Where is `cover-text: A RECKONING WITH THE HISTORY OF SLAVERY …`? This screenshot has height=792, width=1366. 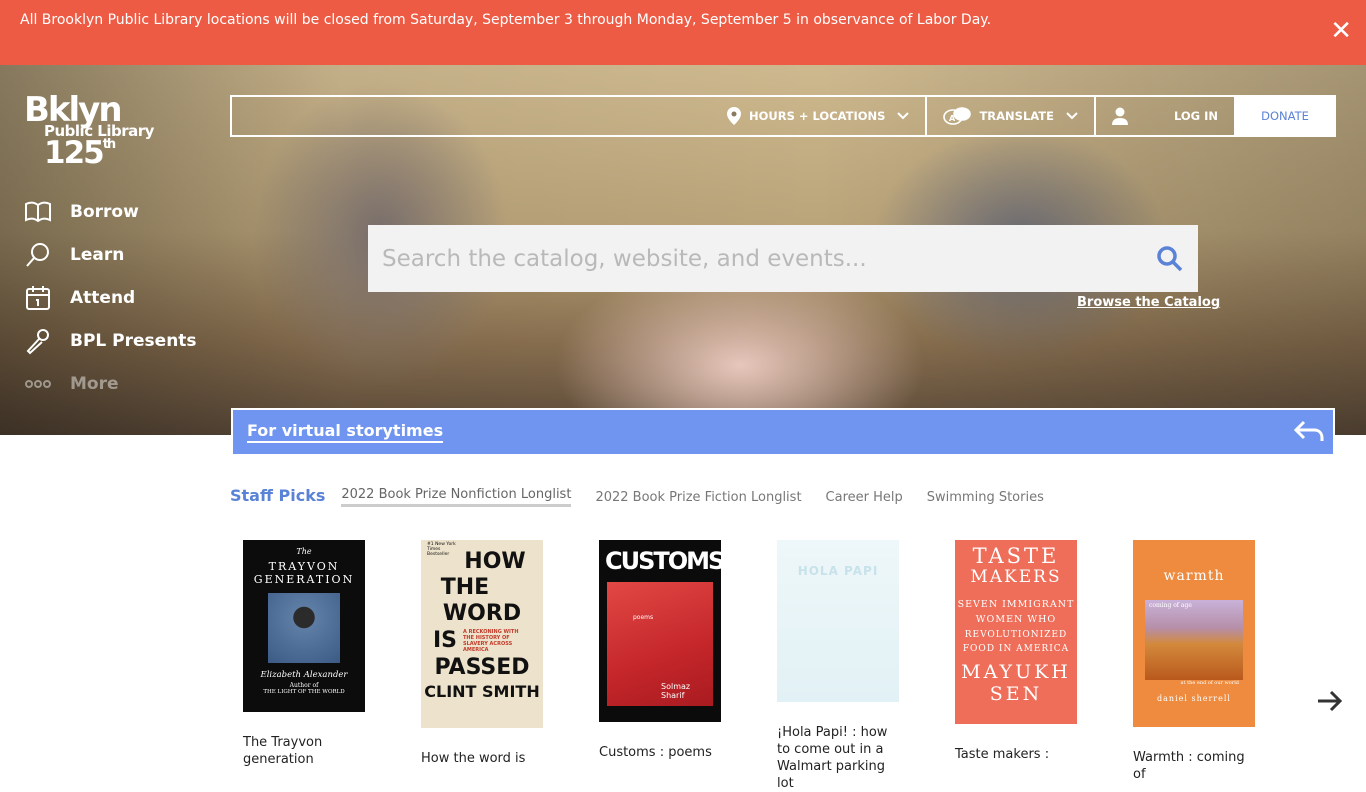 cover-text: A RECKONING WITH THE HISTORY OF SLAVERY … is located at coordinates (491, 640).